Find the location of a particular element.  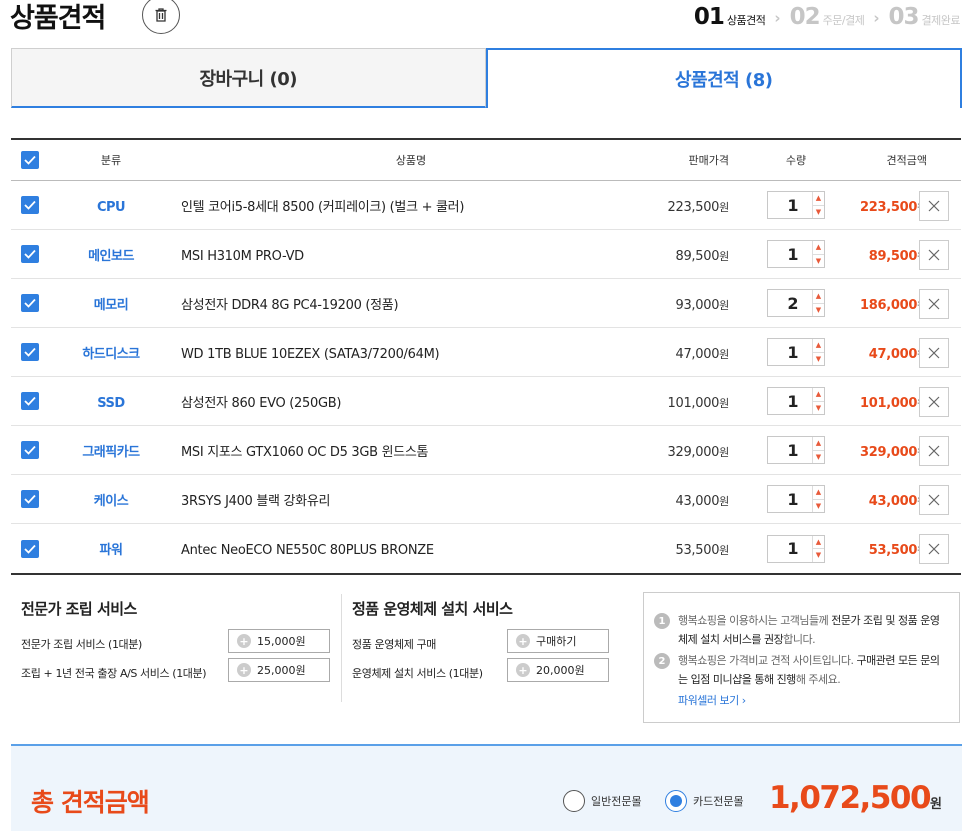

radio-circle is located at coordinates (574, 801).